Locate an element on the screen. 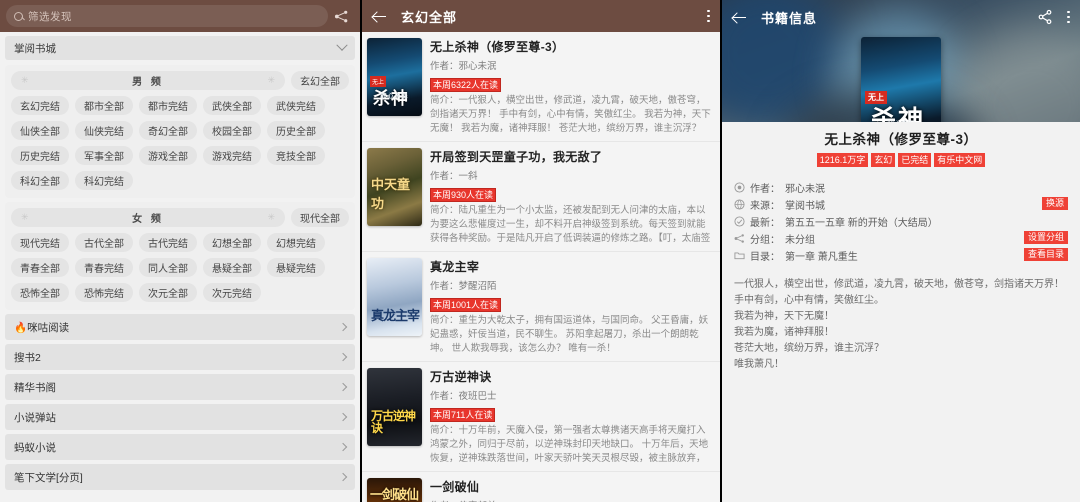  source-item-jinghua: 精华书阁 is located at coordinates (180, 387).